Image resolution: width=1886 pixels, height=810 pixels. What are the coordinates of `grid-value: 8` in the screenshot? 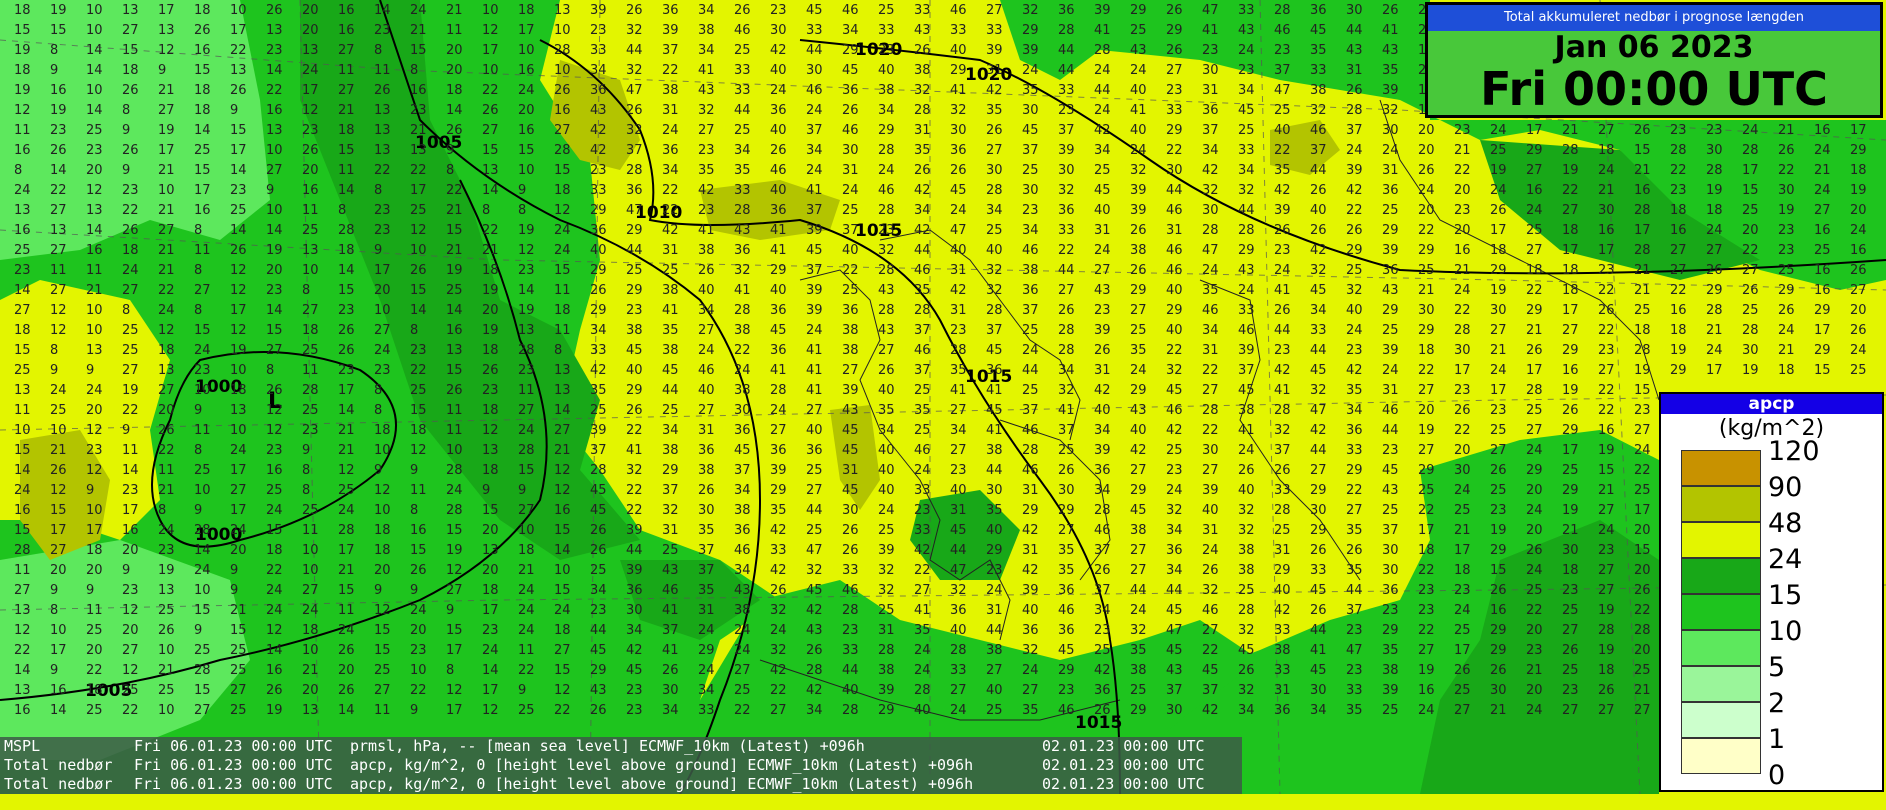 It's located at (54, 350).